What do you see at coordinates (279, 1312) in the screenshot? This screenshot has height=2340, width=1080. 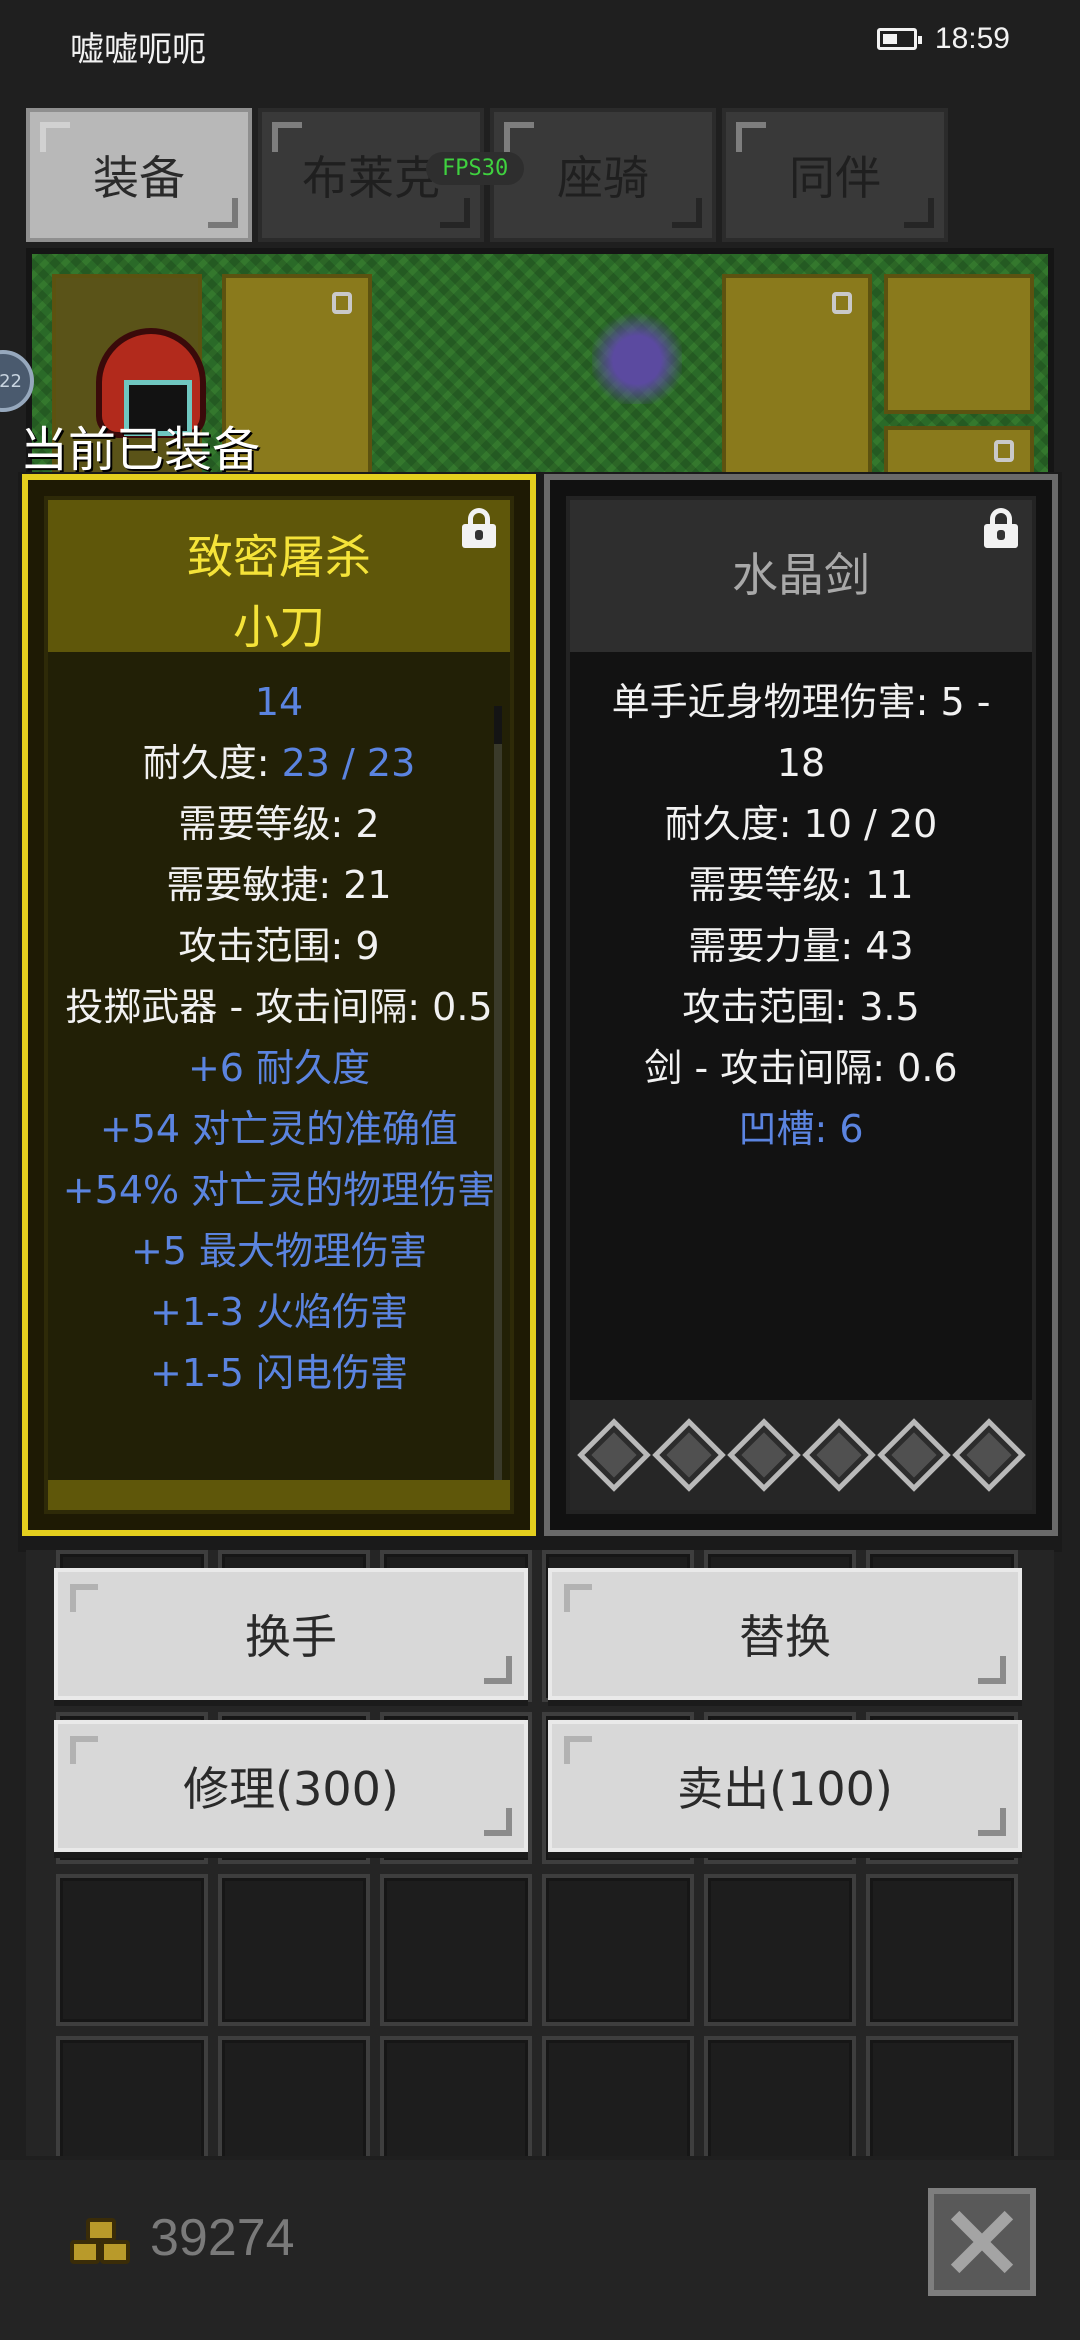 I see `stat-line: +1-3 火焰伤害` at bounding box center [279, 1312].